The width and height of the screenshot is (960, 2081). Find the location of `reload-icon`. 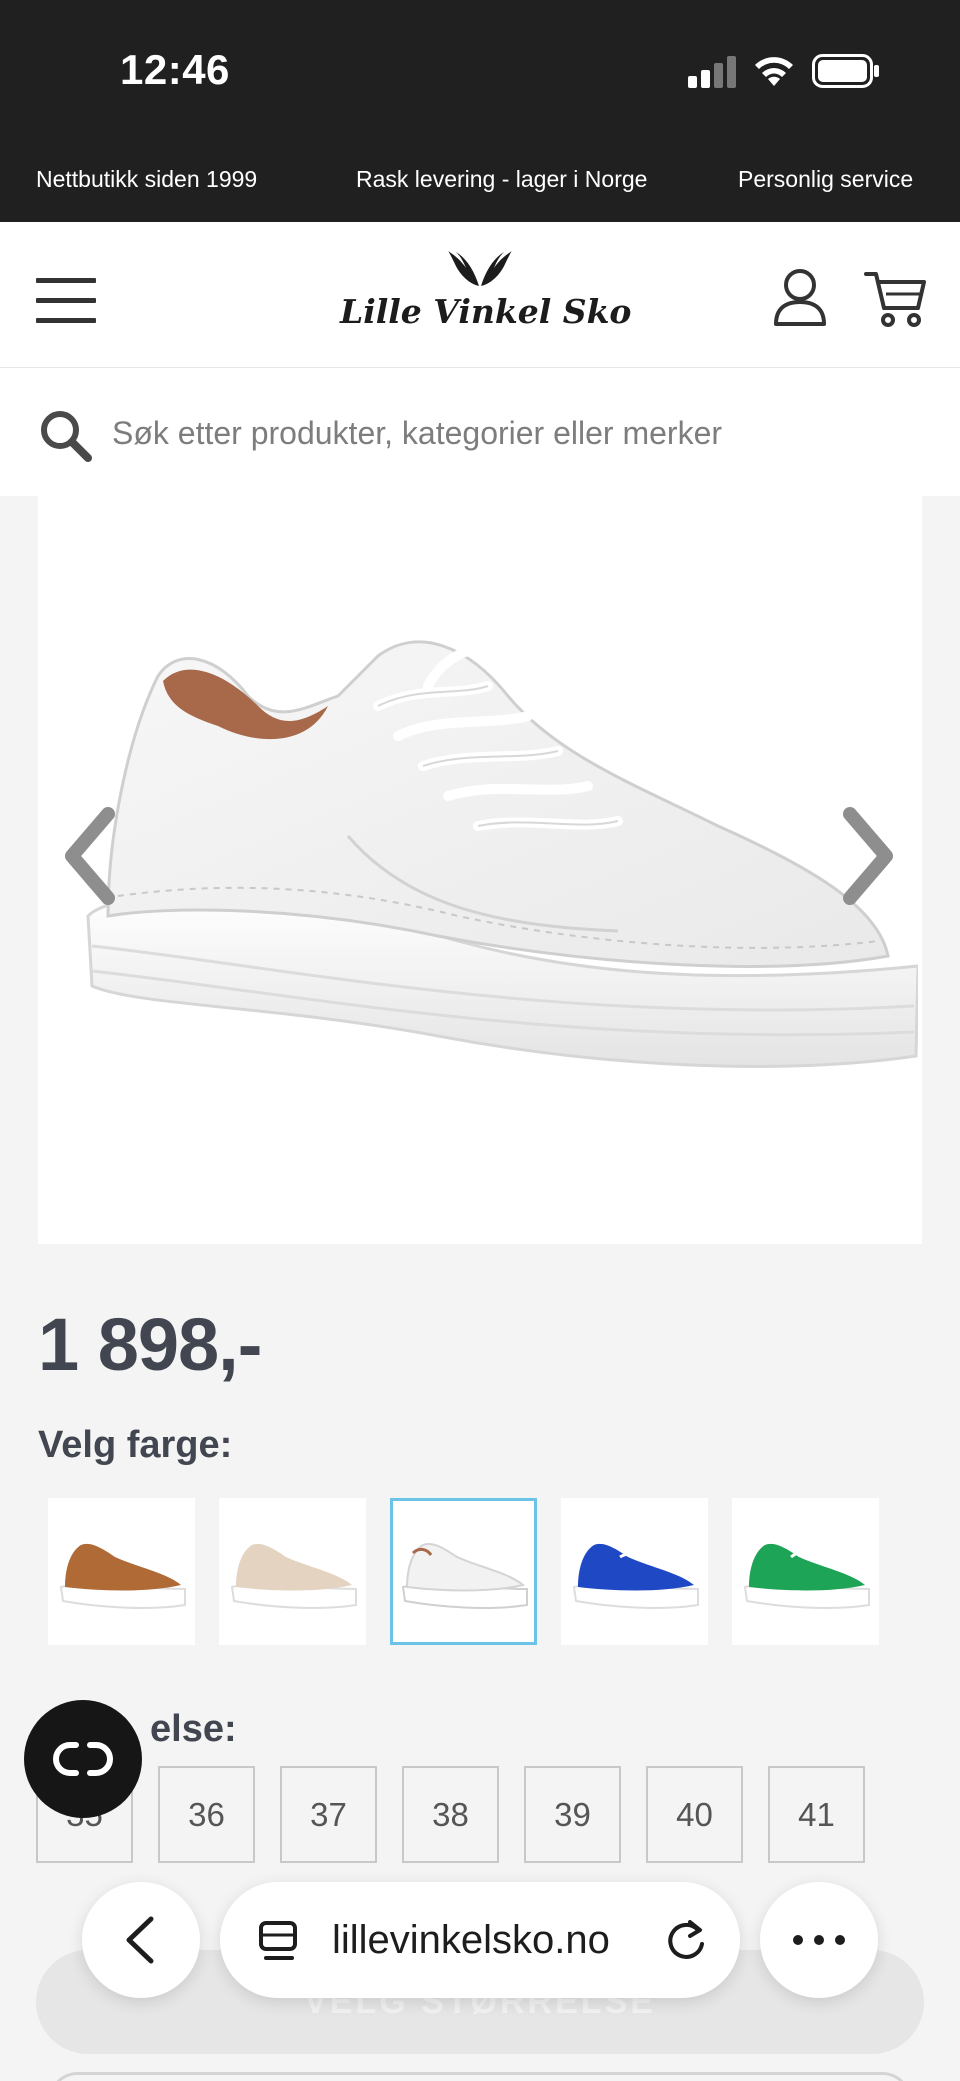

reload-icon is located at coordinates (686, 1941).